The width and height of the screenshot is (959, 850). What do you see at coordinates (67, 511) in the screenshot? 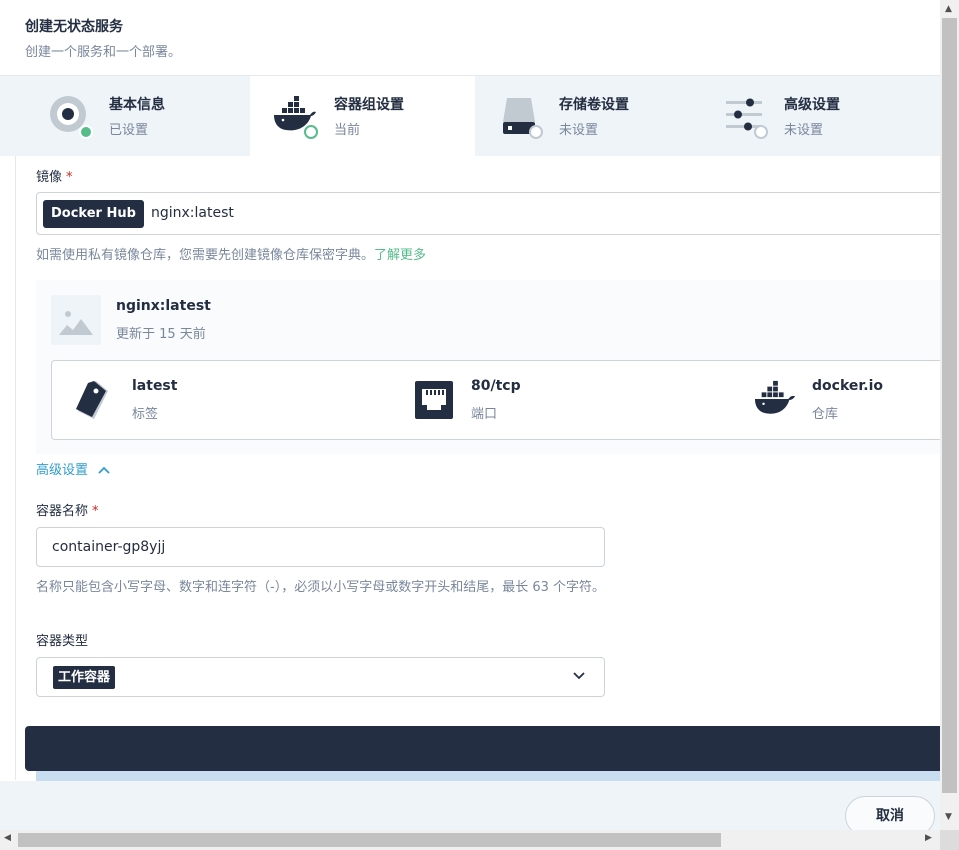
I see `container-name-label: 容器名称 *` at bounding box center [67, 511].